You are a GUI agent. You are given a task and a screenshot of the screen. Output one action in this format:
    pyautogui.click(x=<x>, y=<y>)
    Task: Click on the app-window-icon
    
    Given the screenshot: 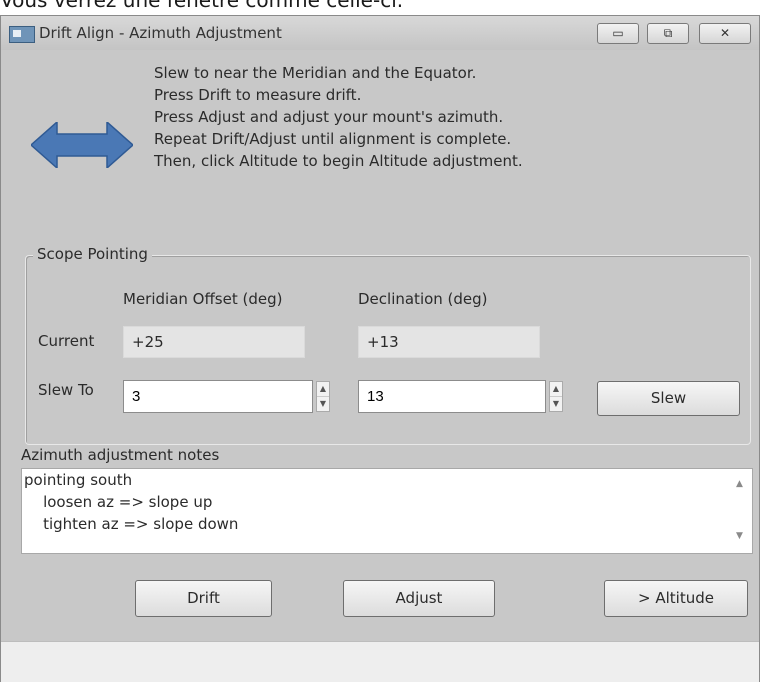 What is the action you would take?
    pyautogui.click(x=22, y=34)
    